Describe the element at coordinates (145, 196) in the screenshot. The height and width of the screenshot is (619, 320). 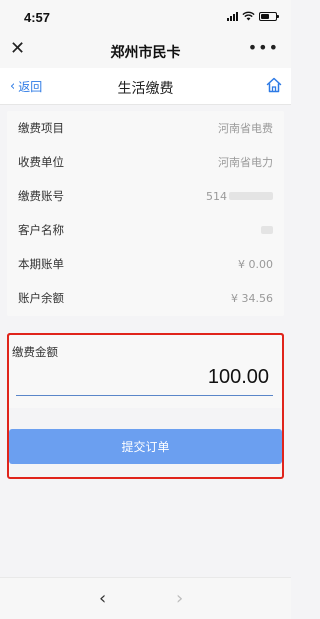
I see `info-row-account: 缴费账号 514` at that location.